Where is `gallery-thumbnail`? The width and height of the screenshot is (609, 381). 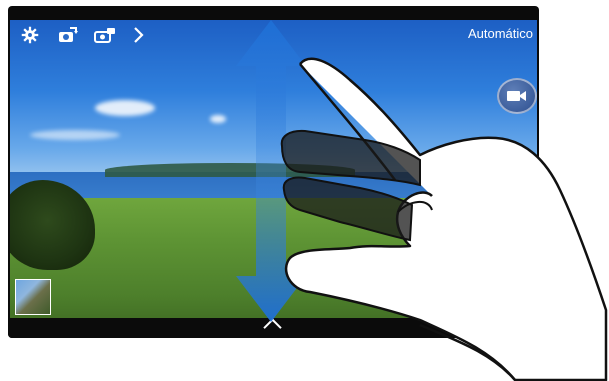 gallery-thumbnail is located at coordinates (33, 297).